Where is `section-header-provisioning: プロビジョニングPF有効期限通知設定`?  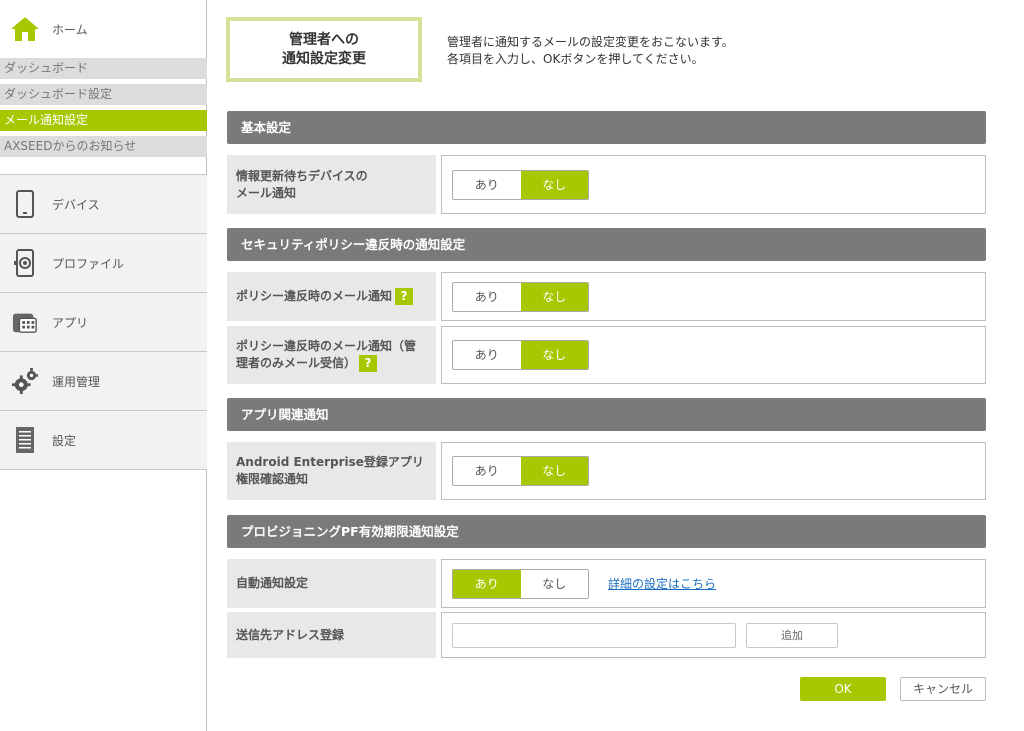 section-header-provisioning: プロビジョニングPF有効期限通知設定 is located at coordinates (606, 531).